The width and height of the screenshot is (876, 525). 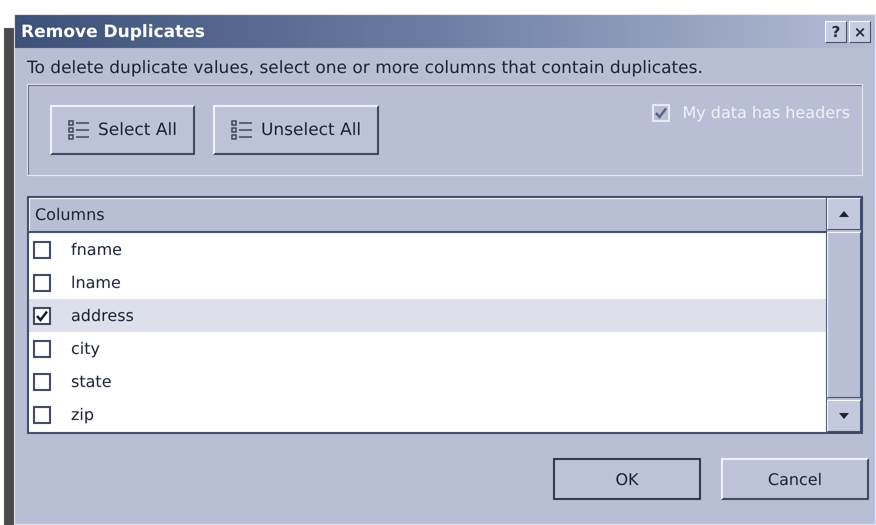 I want to click on up-arrow-icon, so click(x=844, y=214).